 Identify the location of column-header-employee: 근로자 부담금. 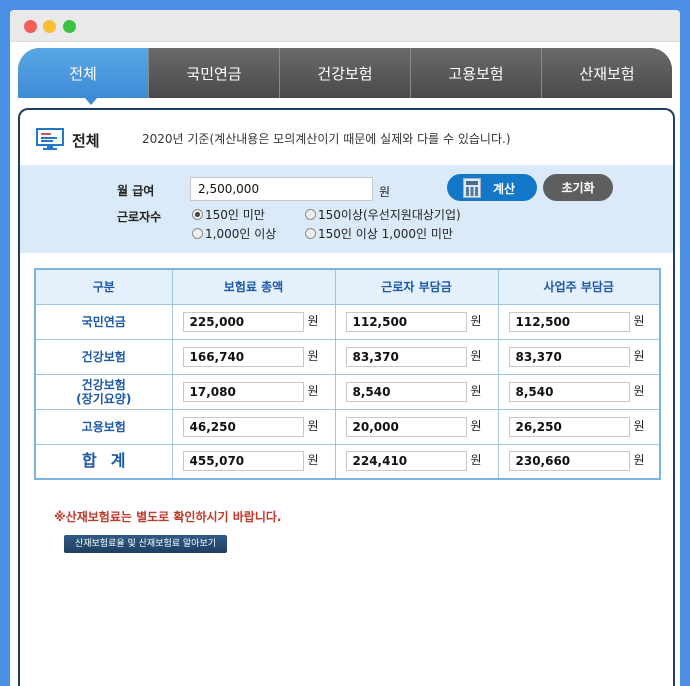
(416, 286).